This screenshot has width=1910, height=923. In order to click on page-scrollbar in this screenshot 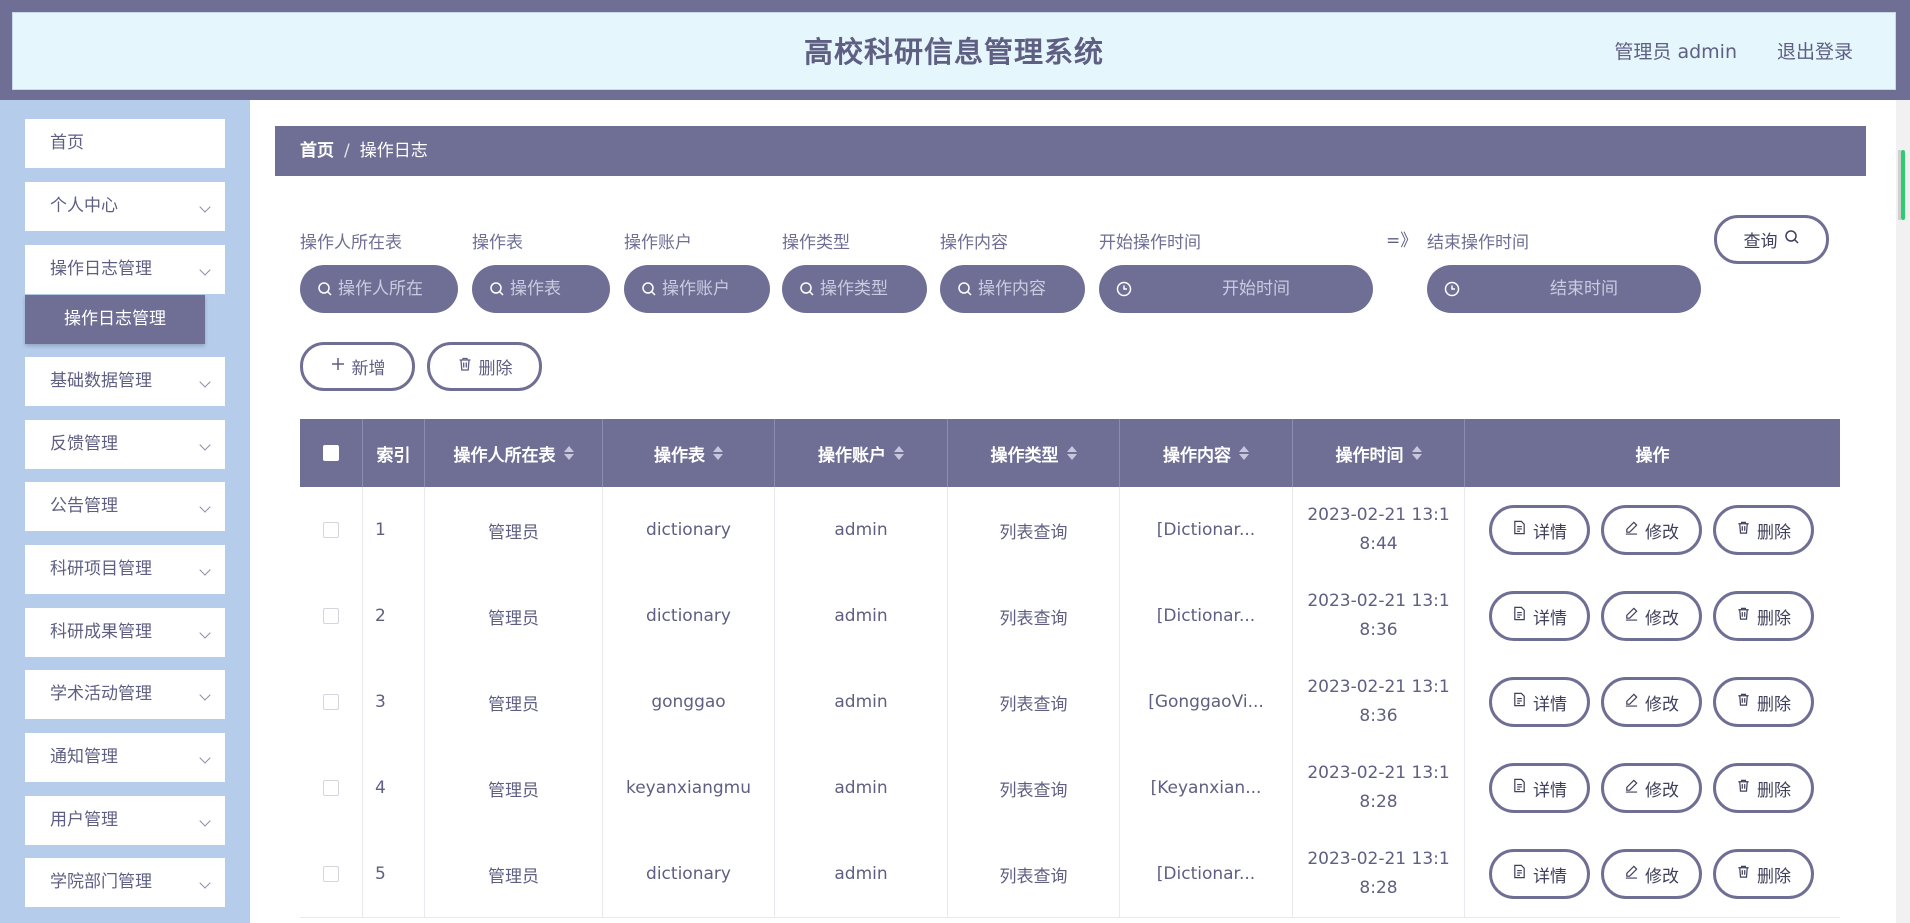, I will do `click(1903, 511)`.